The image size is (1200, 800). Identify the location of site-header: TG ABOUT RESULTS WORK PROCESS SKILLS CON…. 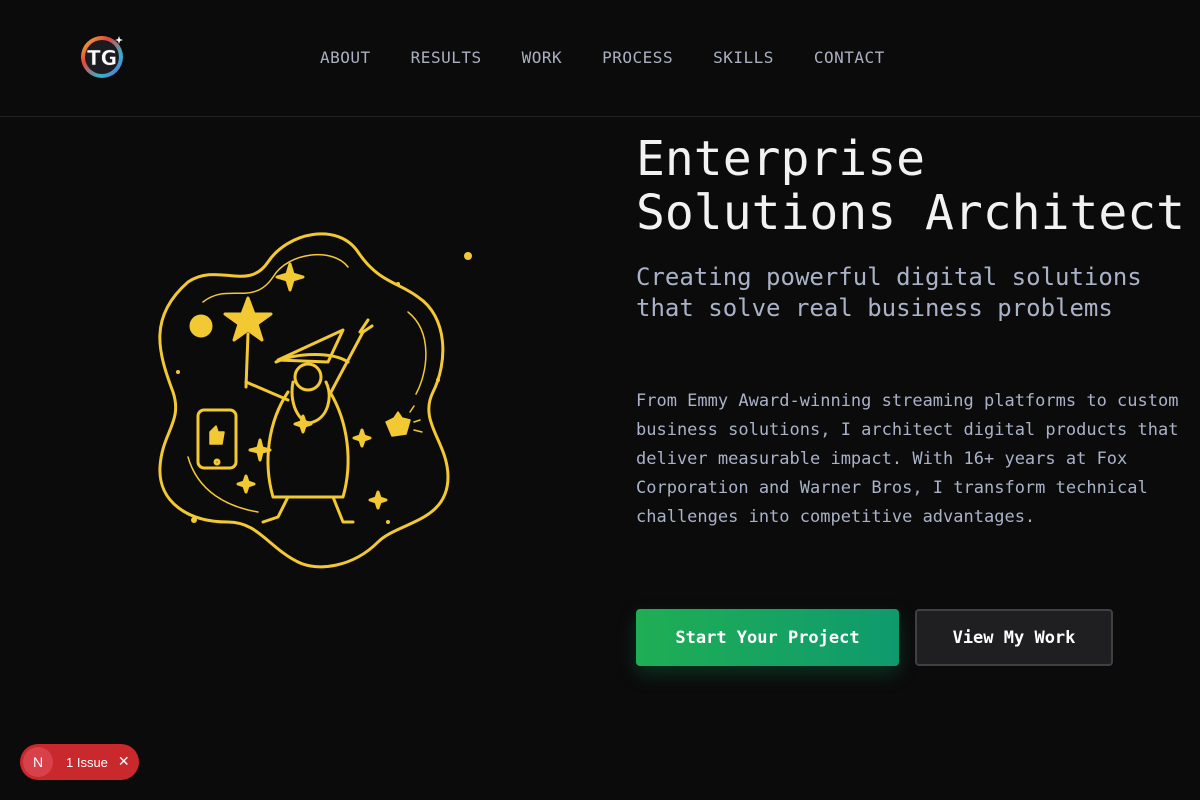
(600, 58).